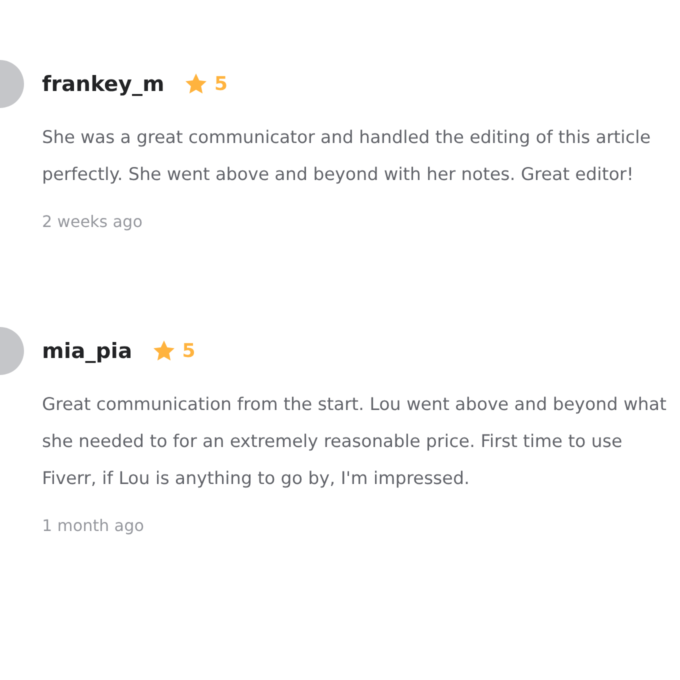 The height and width of the screenshot is (680, 680). I want to click on review-text: She was a great communicator and handled the editing of this article perfectly. She went above and beyond with her notes. Great editor!, so click(347, 157).